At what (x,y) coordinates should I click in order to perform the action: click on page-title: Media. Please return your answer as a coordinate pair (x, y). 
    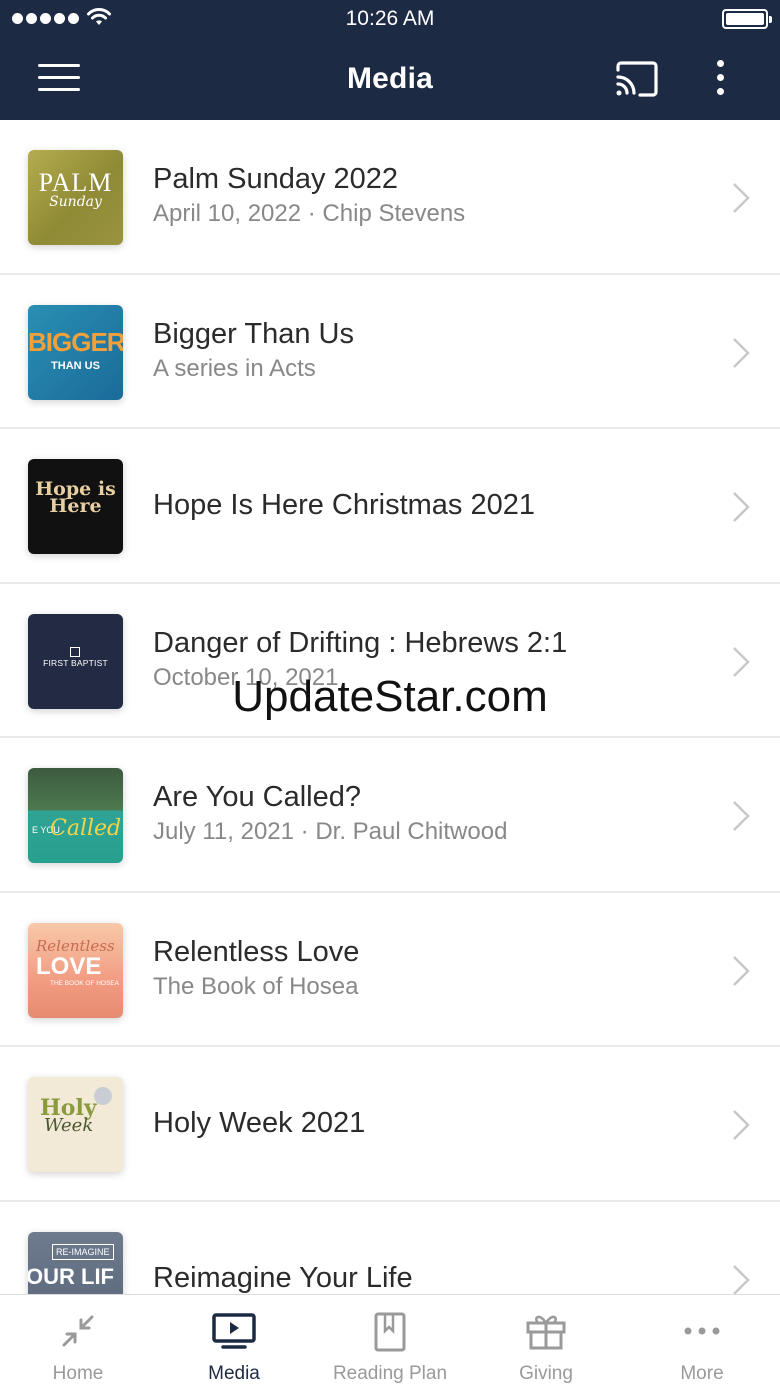
    Looking at the image, I should click on (390, 78).